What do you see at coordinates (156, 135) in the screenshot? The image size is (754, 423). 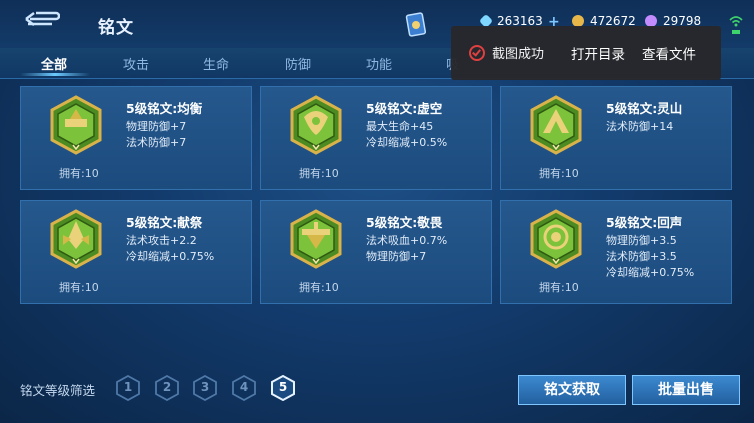 I see `inscription-attributes: 物理防御+7 法术防御+7` at bounding box center [156, 135].